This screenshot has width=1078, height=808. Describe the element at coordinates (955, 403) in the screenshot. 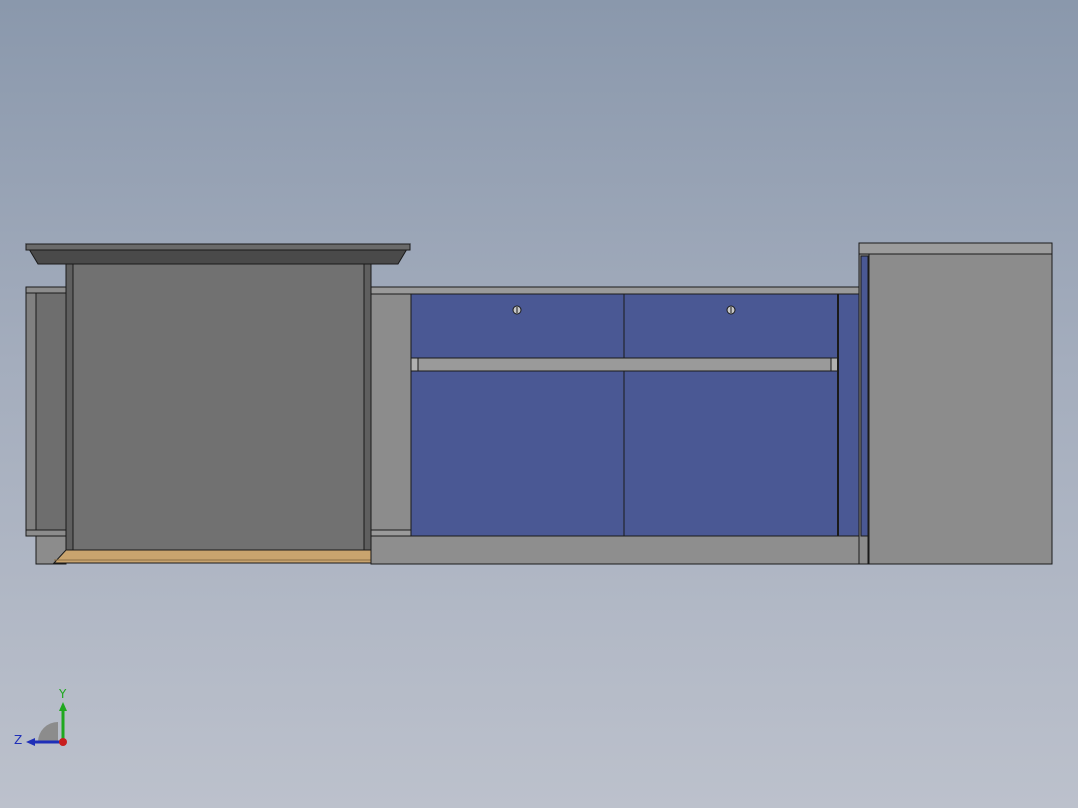

I see `right-cabinet` at that location.